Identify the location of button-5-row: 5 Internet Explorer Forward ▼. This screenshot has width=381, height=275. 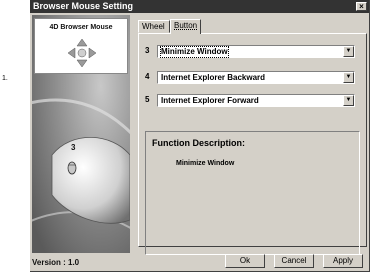
(251, 100).